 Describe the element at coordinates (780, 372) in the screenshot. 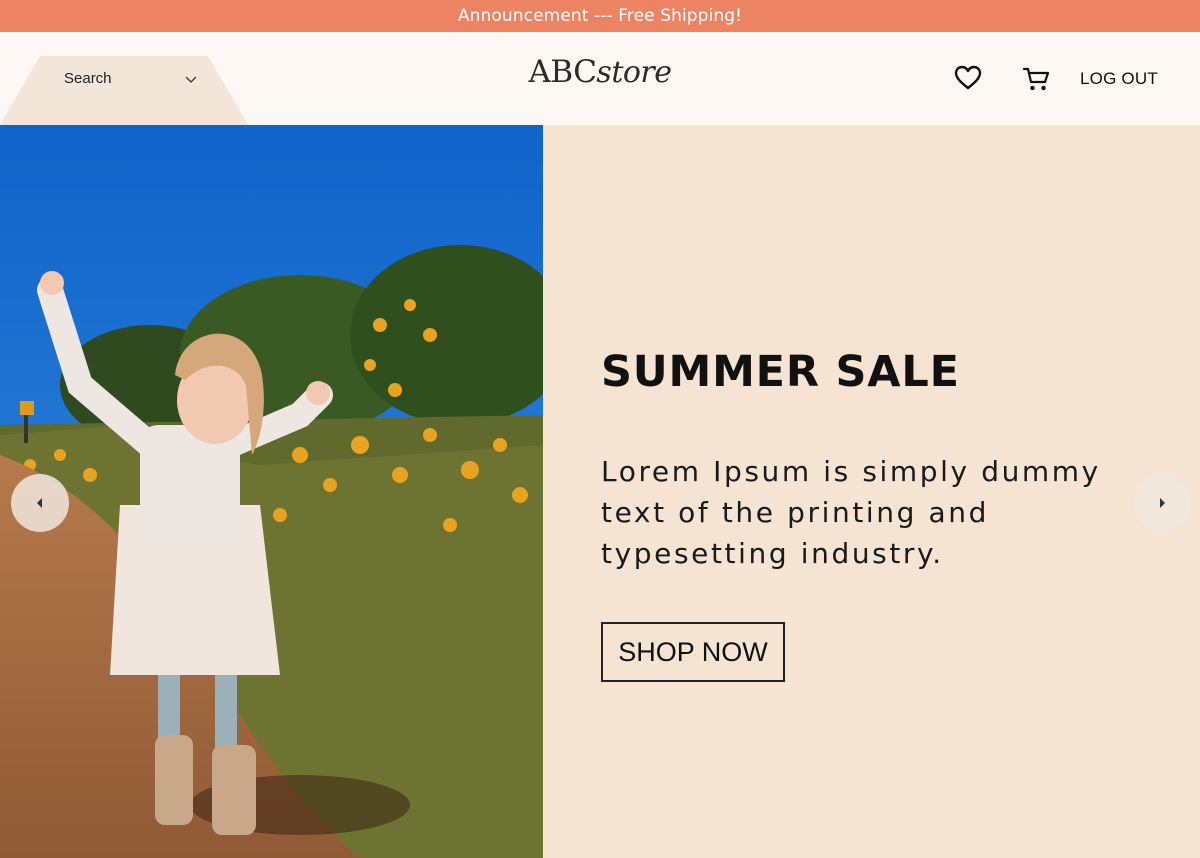

I see `hero-headline: SUMMER SALE` at that location.